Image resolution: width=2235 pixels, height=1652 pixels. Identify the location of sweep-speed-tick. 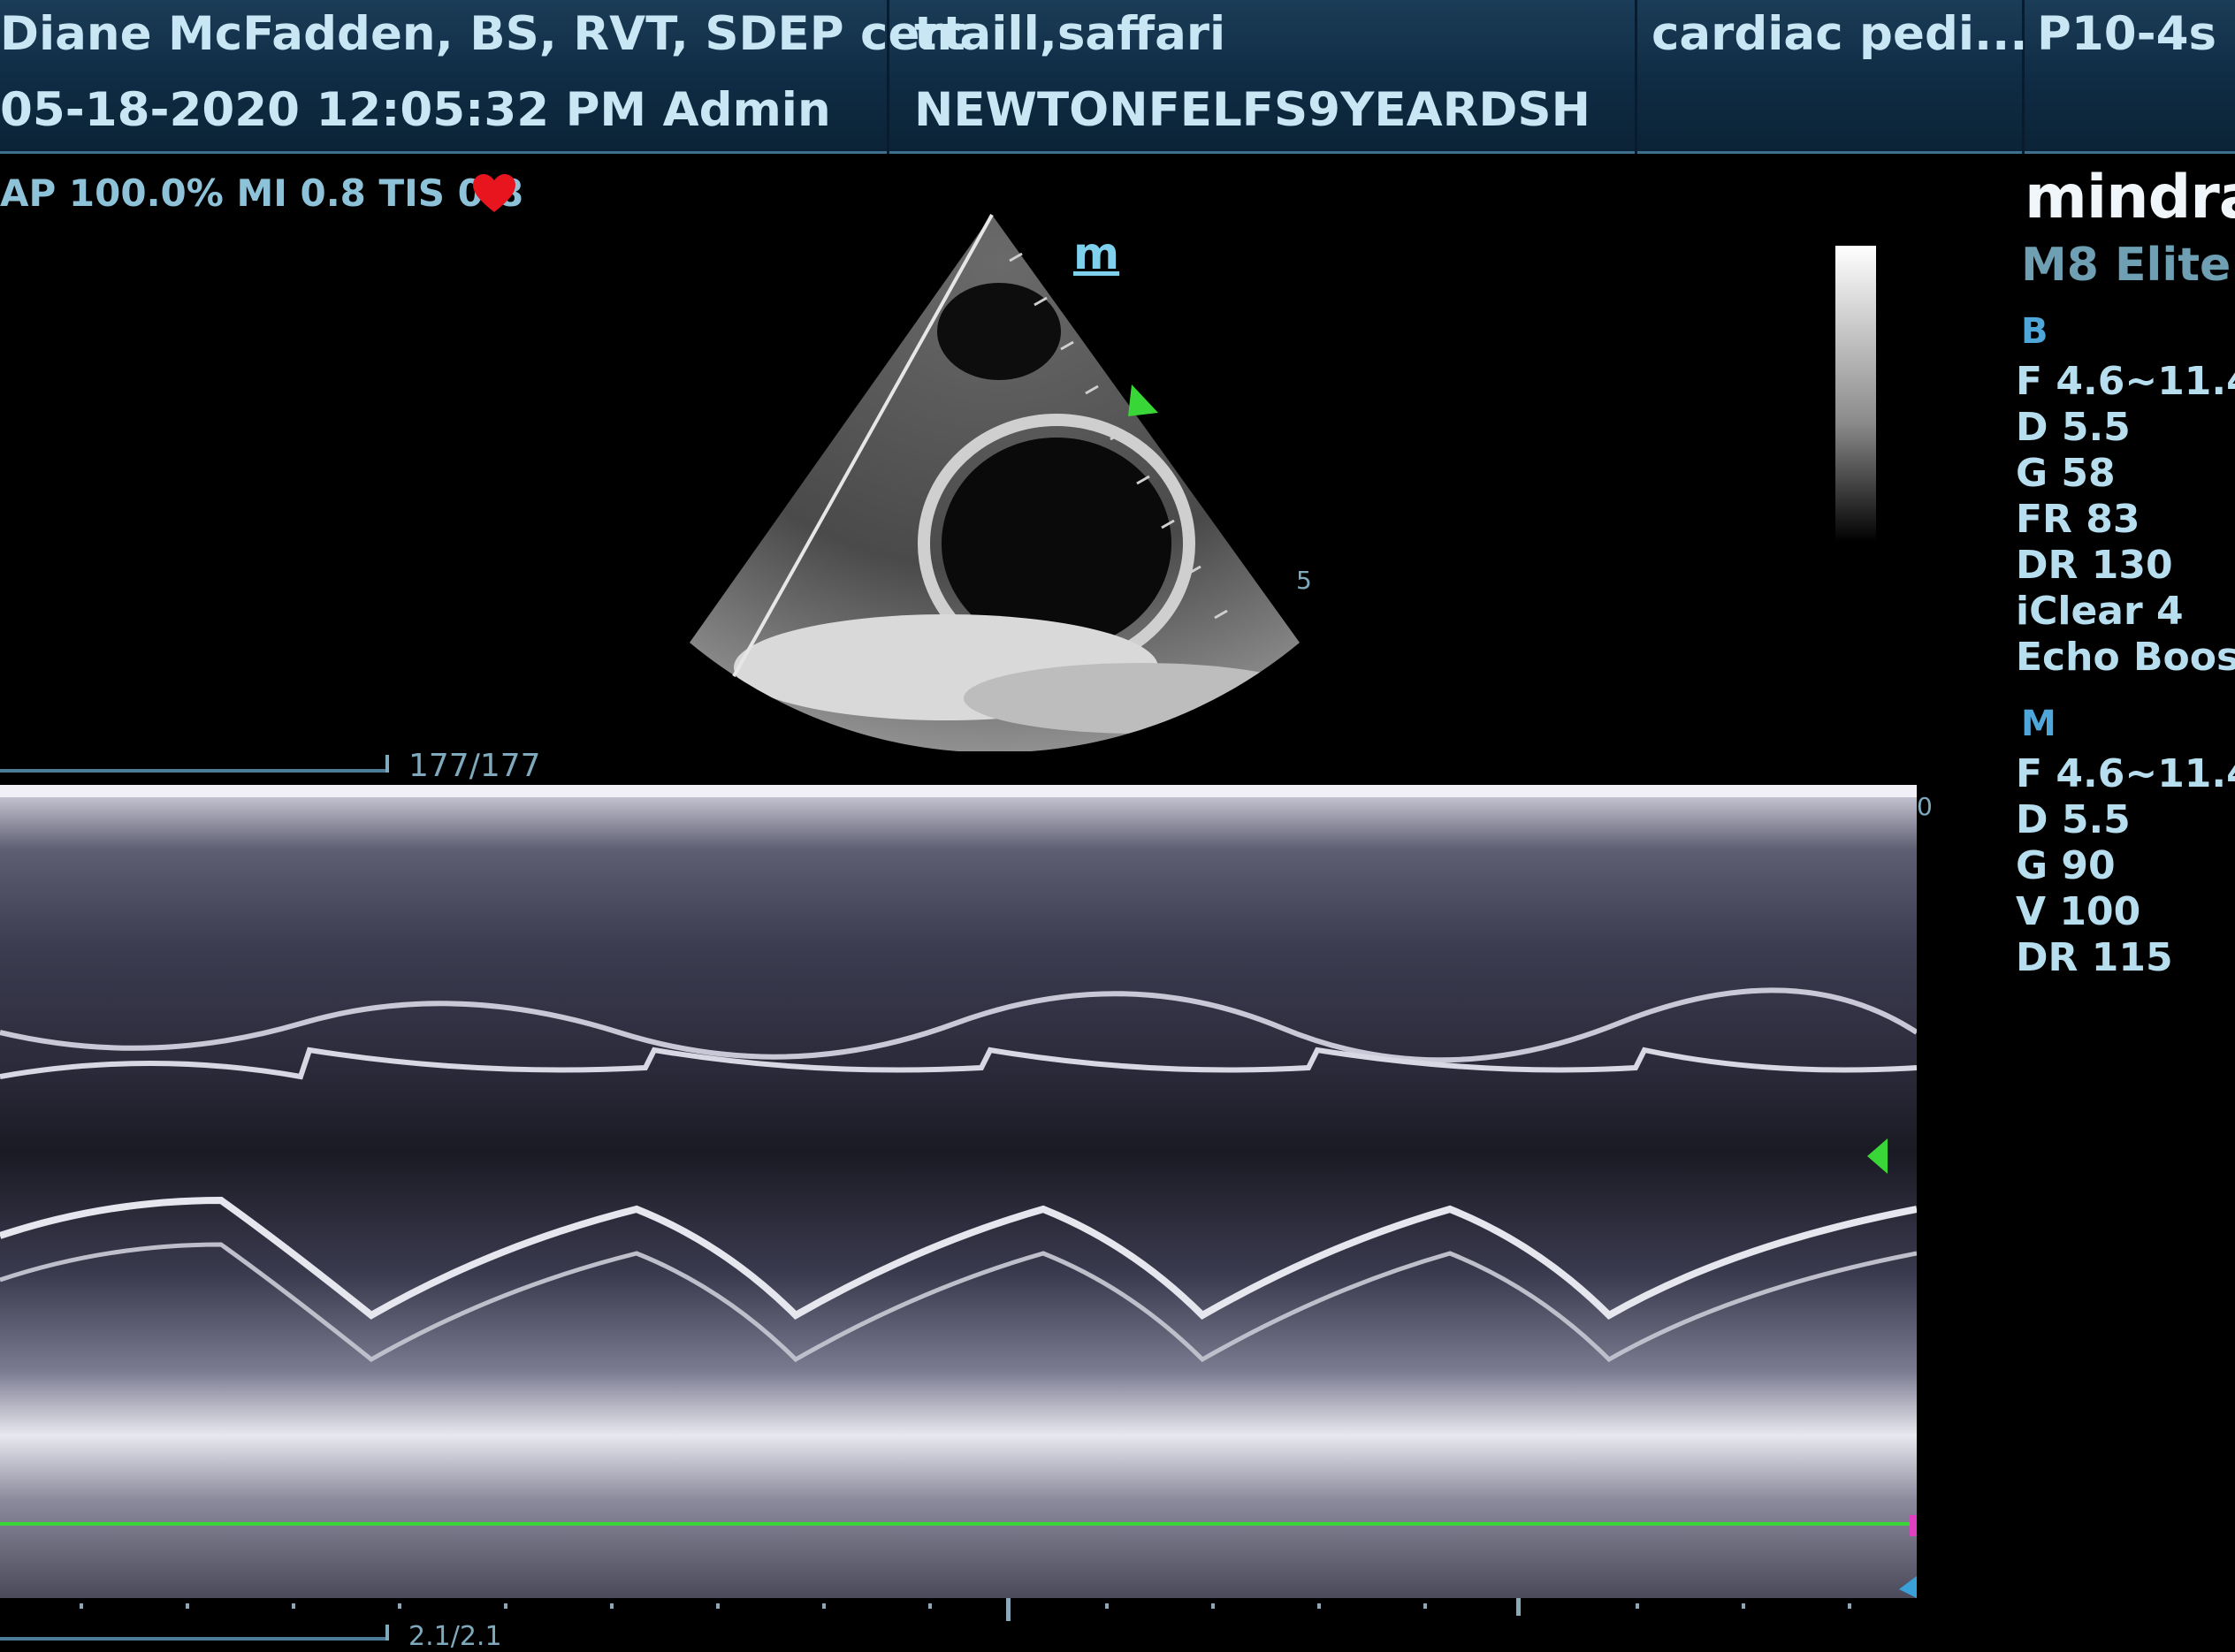
(387, 1633).